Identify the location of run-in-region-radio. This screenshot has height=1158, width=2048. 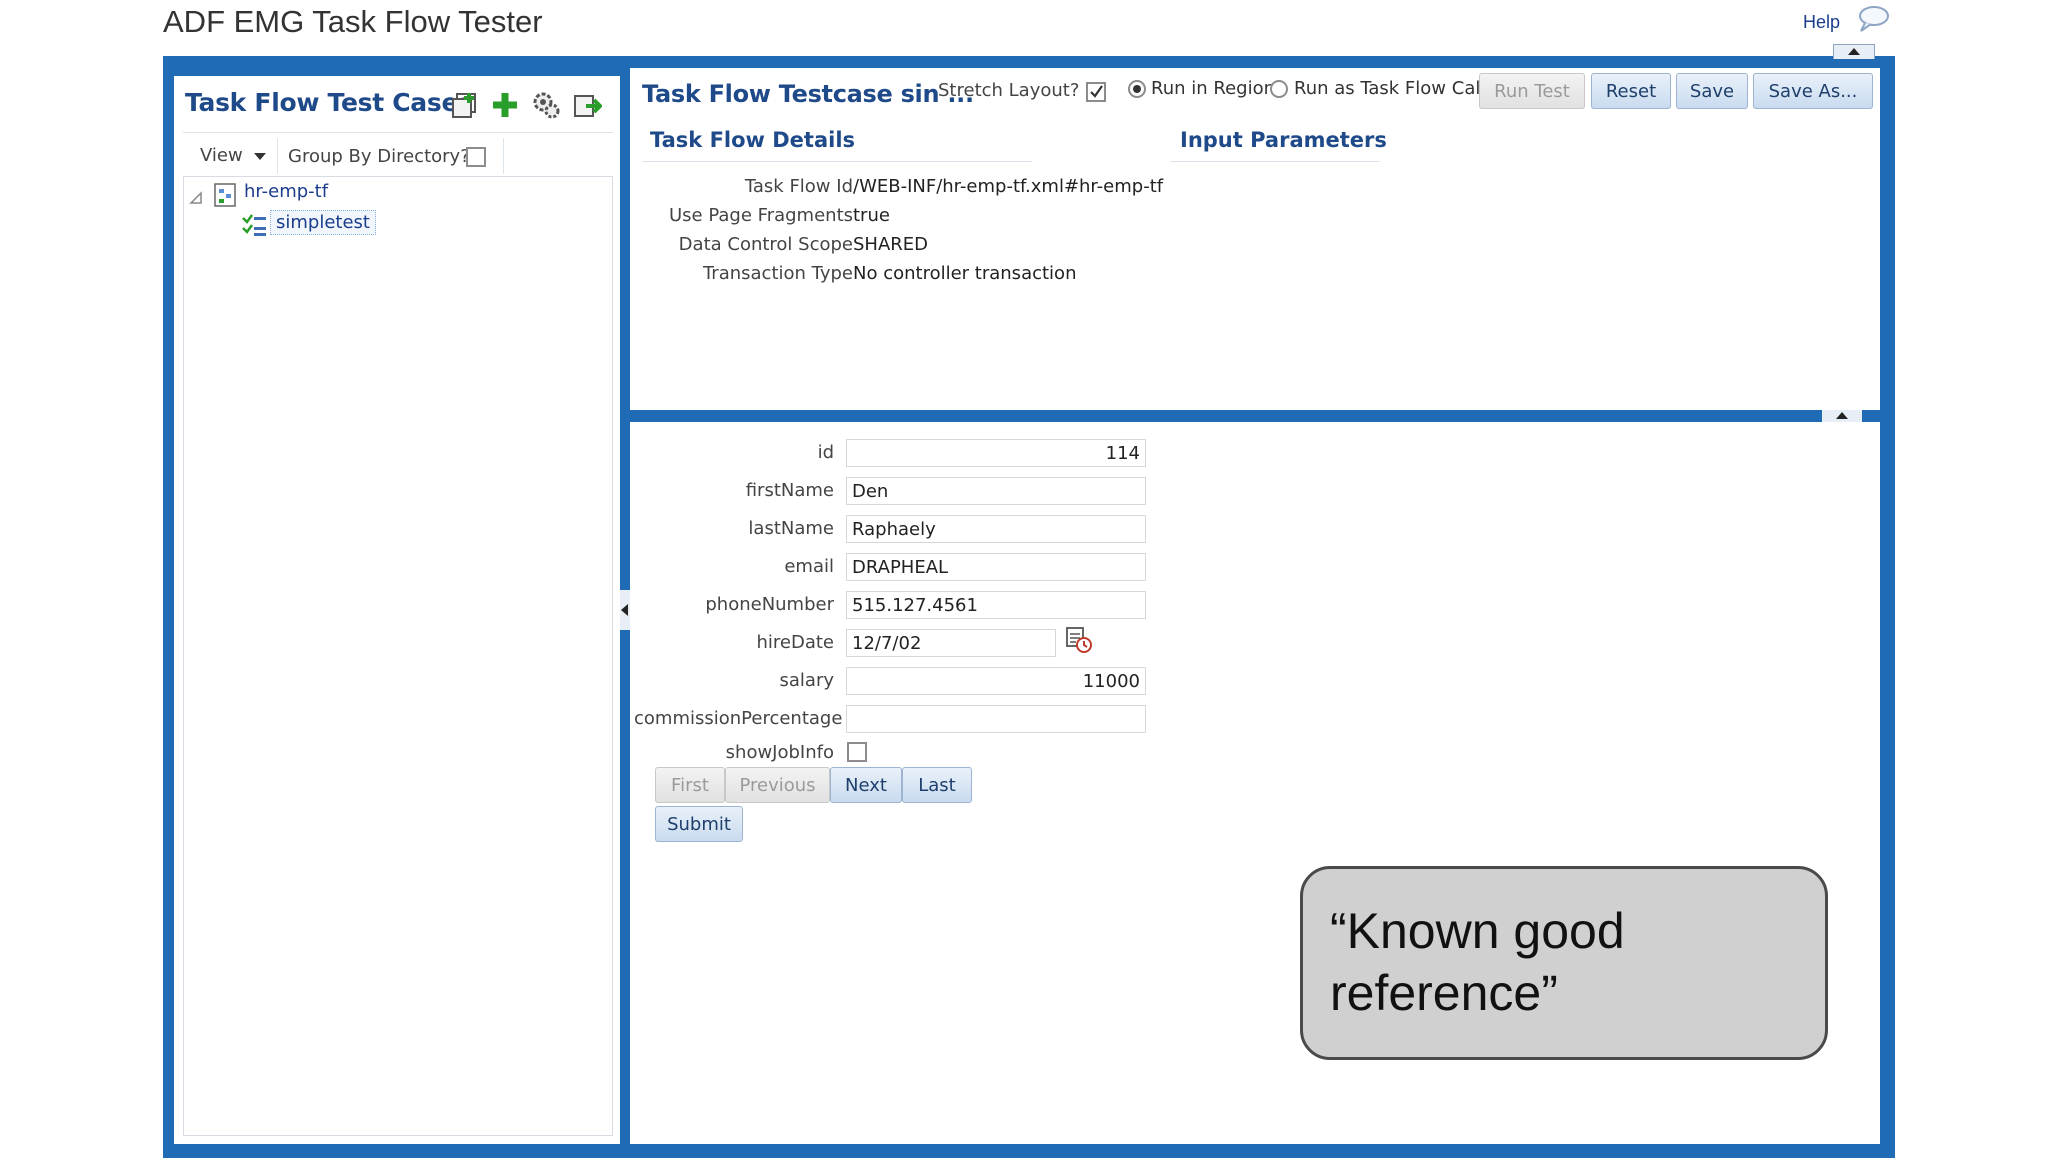
(1137, 89).